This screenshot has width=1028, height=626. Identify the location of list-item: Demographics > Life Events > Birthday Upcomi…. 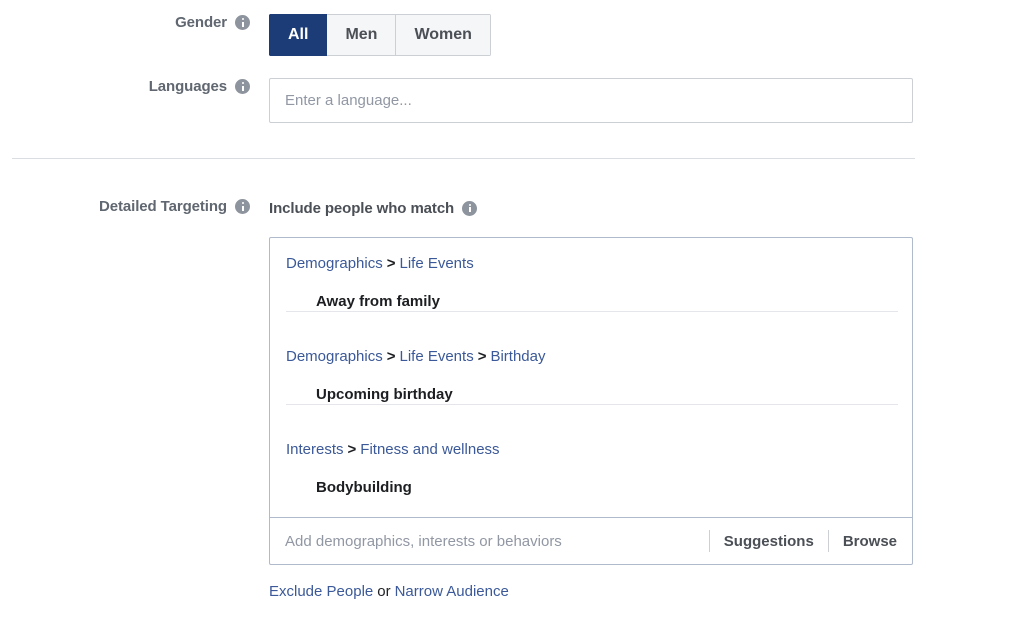
(591, 368).